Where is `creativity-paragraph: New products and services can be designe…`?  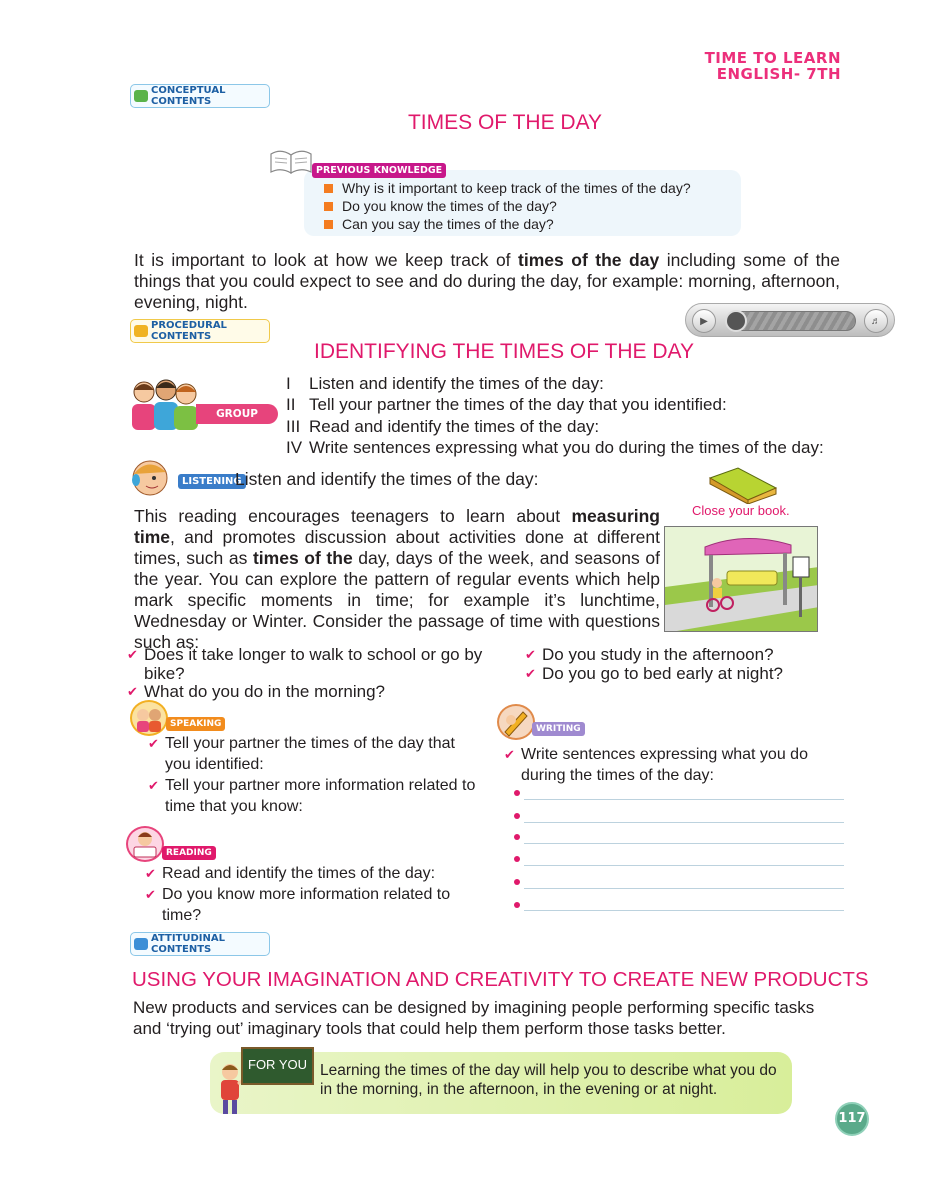 creativity-paragraph: New products and services can be designe… is located at coordinates (474, 1018).